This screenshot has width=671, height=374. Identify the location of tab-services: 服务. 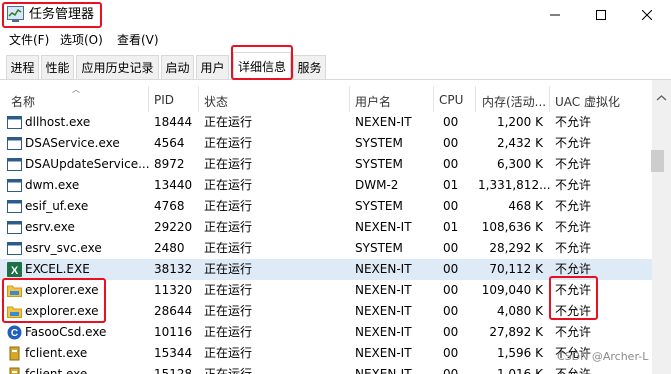
(309, 67).